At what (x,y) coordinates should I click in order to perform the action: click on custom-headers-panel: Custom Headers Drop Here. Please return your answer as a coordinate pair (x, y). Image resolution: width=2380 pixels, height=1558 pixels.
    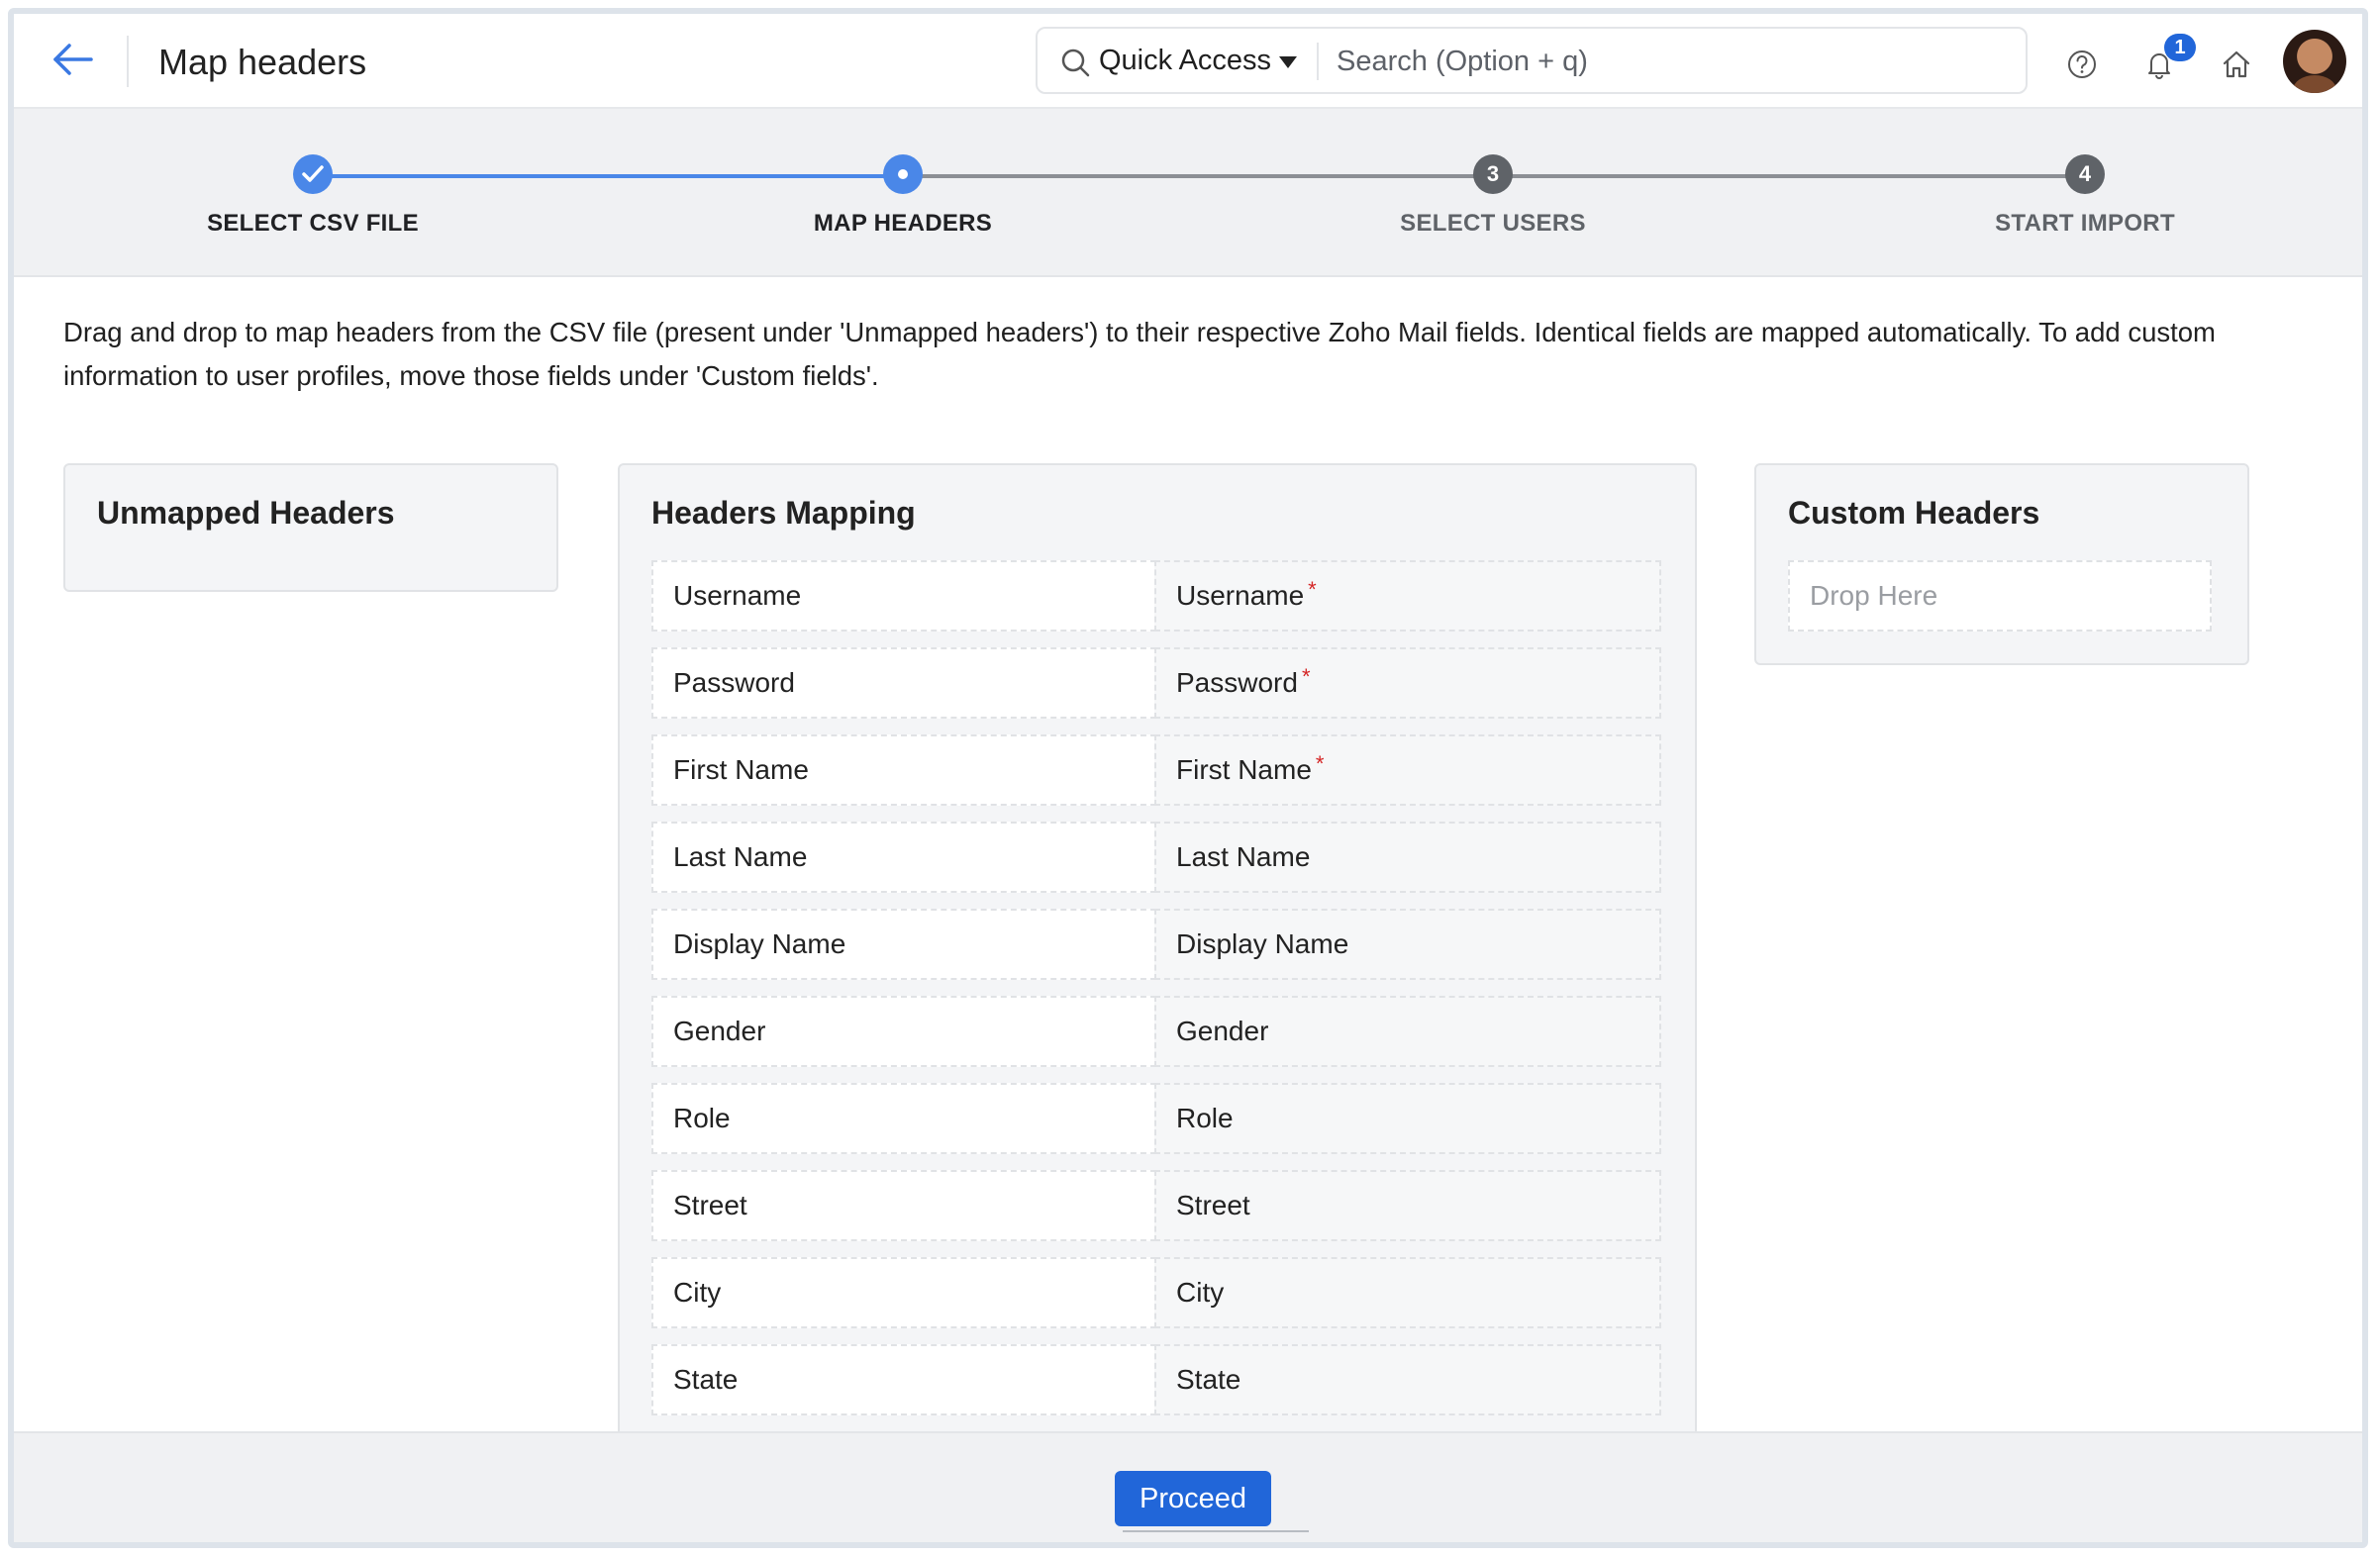
    Looking at the image, I should click on (2001, 564).